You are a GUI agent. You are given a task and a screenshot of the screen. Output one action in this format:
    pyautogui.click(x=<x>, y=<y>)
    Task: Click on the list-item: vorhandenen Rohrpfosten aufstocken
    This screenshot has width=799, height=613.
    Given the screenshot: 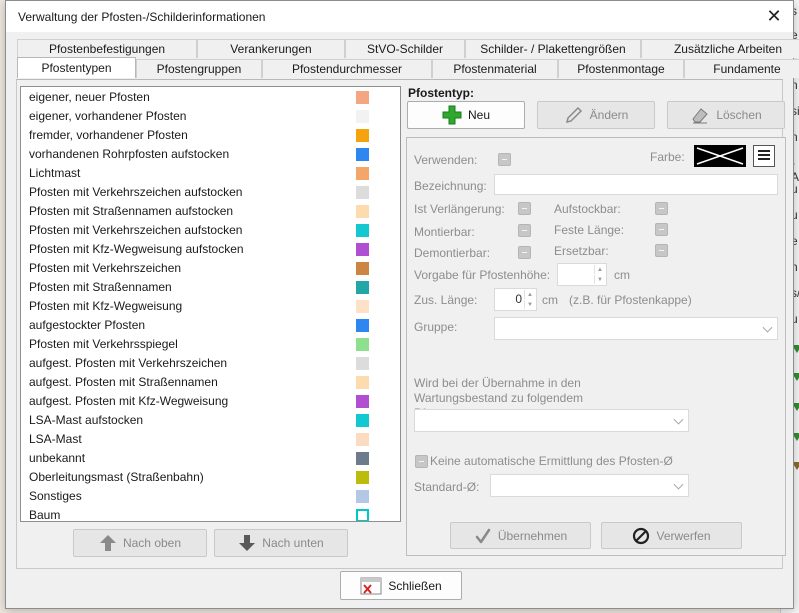 What is the action you would take?
    pyautogui.click(x=210, y=154)
    